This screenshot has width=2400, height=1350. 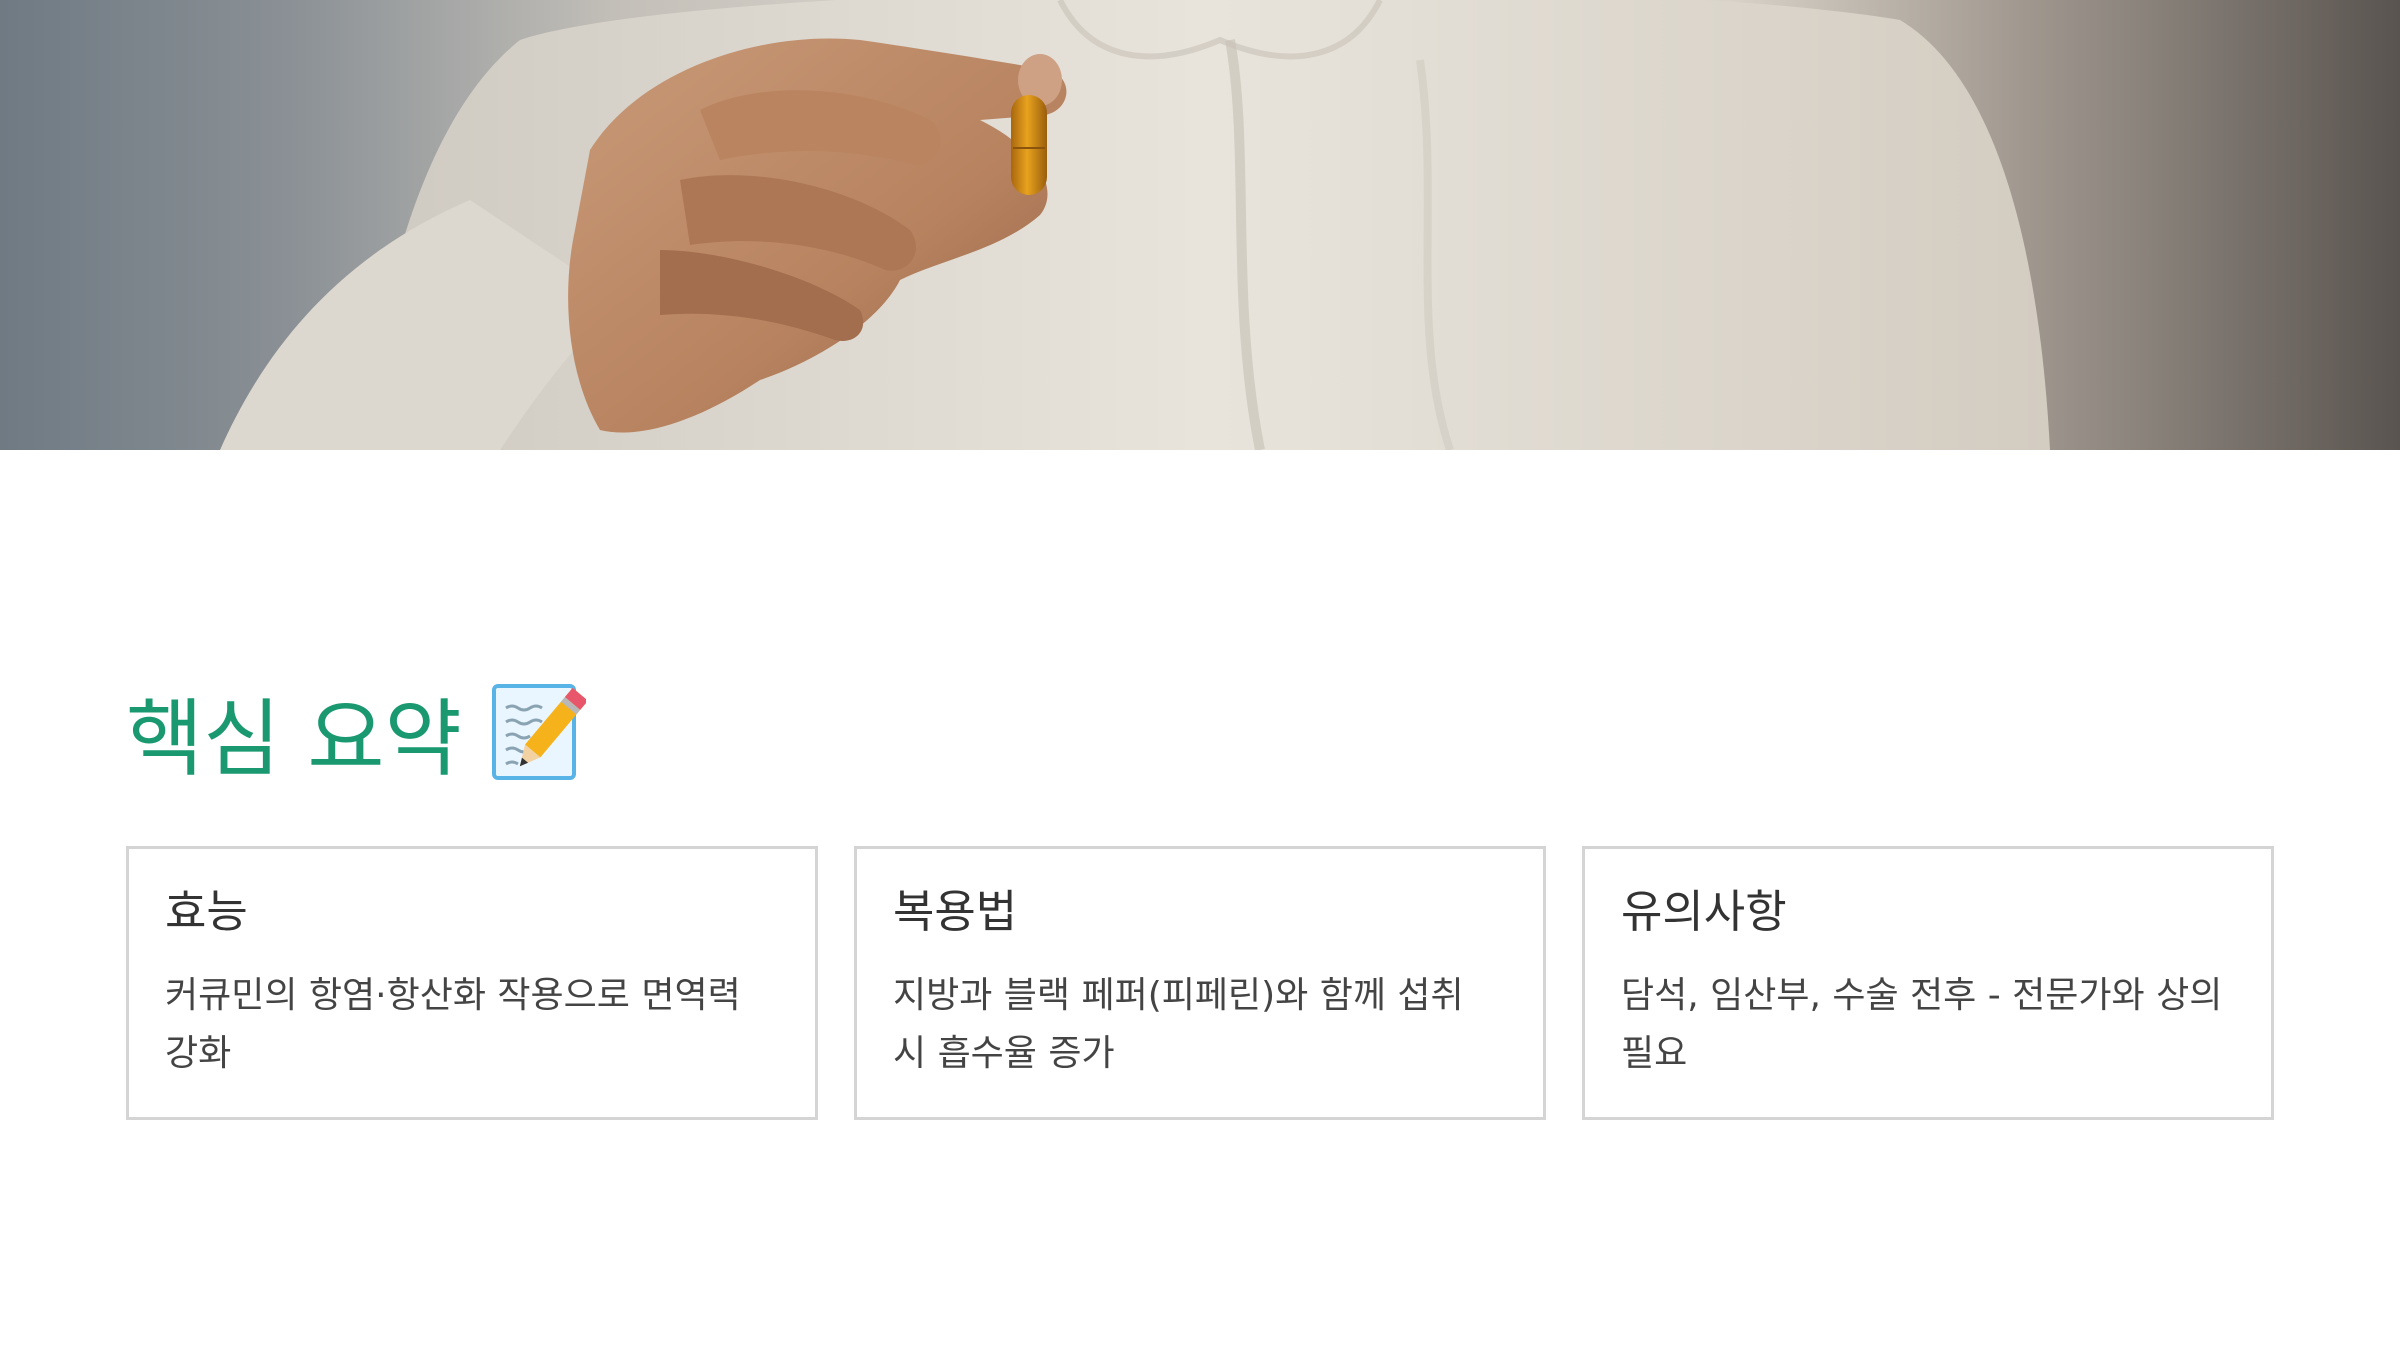 I want to click on card-dosage: 복용법 지방과 블랙 페퍼(피페린)와 함께 섭취 시 흡수율 증가, so click(x=1200, y=983).